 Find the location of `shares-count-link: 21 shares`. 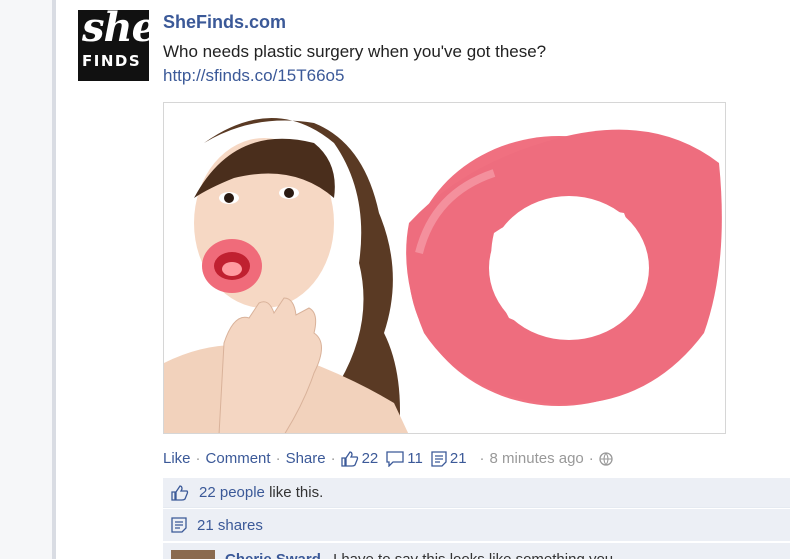

shares-count-link: 21 shares is located at coordinates (230, 525).